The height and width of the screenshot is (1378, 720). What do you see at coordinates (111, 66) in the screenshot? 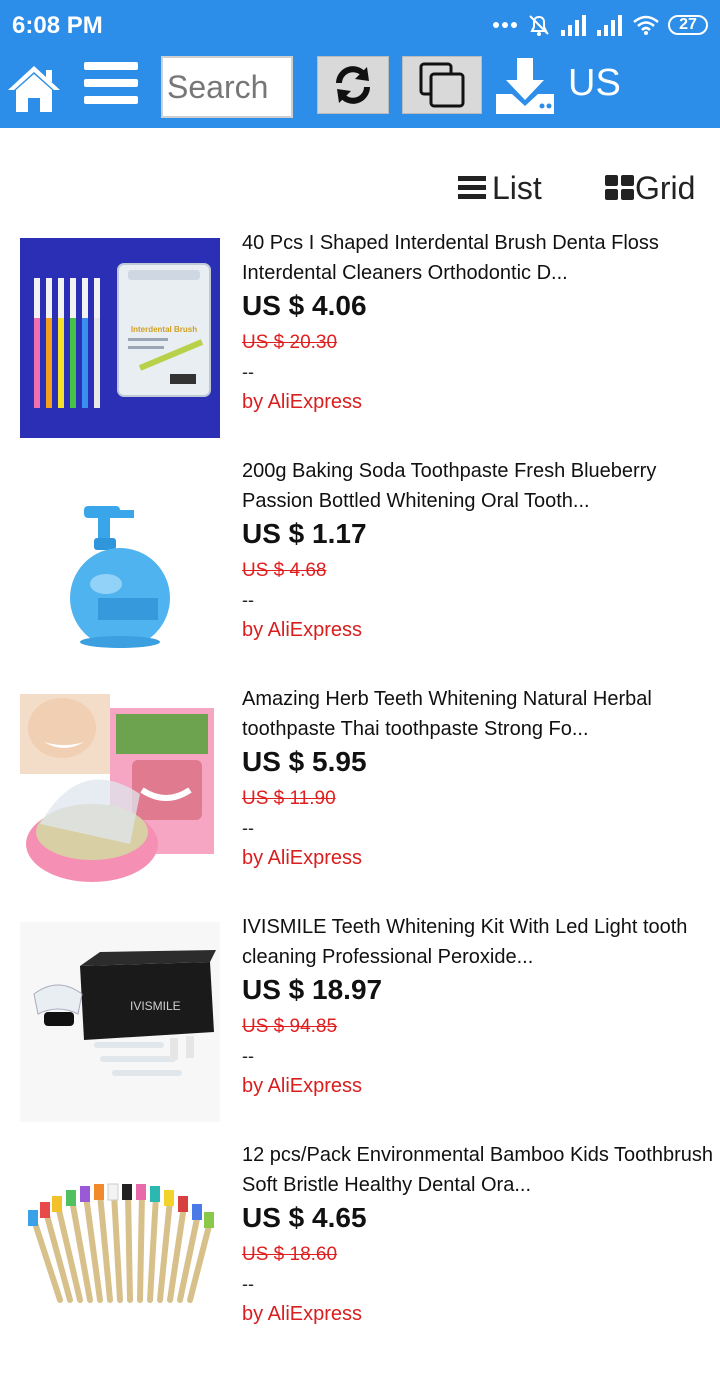
I see `menu-icon` at bounding box center [111, 66].